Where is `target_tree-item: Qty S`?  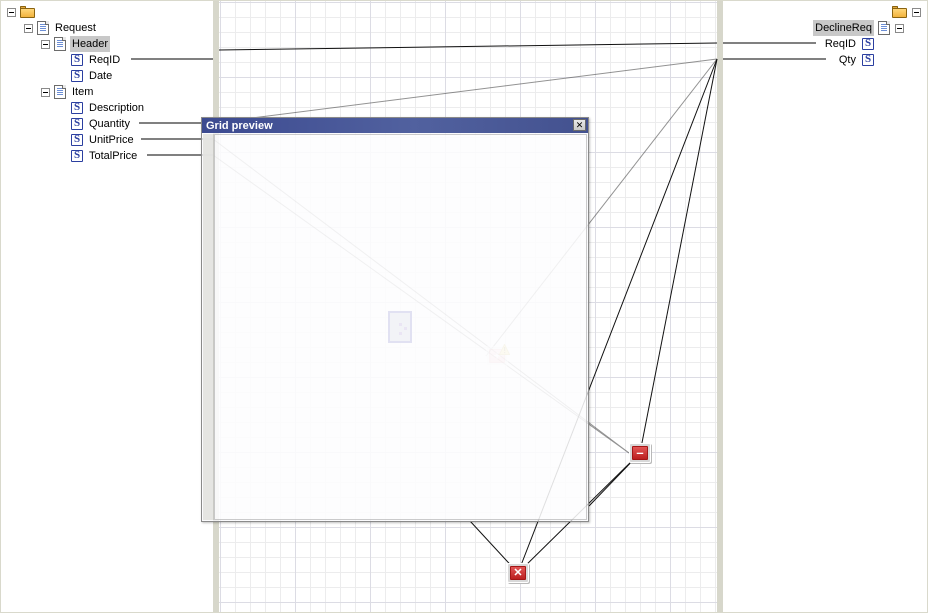
target_tree-item: Qty S is located at coordinates (825, 60).